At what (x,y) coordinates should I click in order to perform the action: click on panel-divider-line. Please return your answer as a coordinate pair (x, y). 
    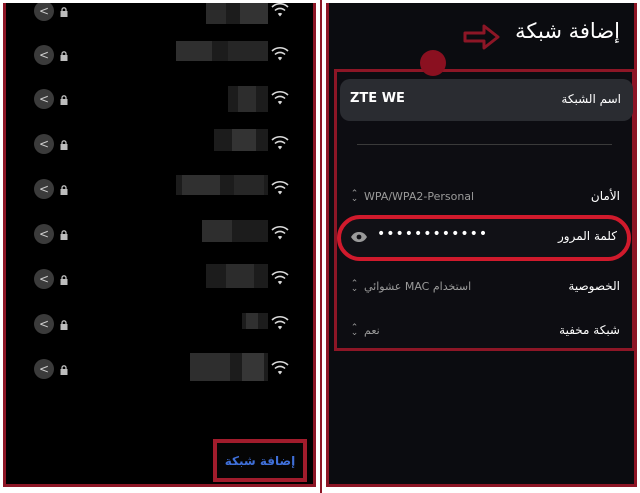
    Looking at the image, I should click on (321, 246).